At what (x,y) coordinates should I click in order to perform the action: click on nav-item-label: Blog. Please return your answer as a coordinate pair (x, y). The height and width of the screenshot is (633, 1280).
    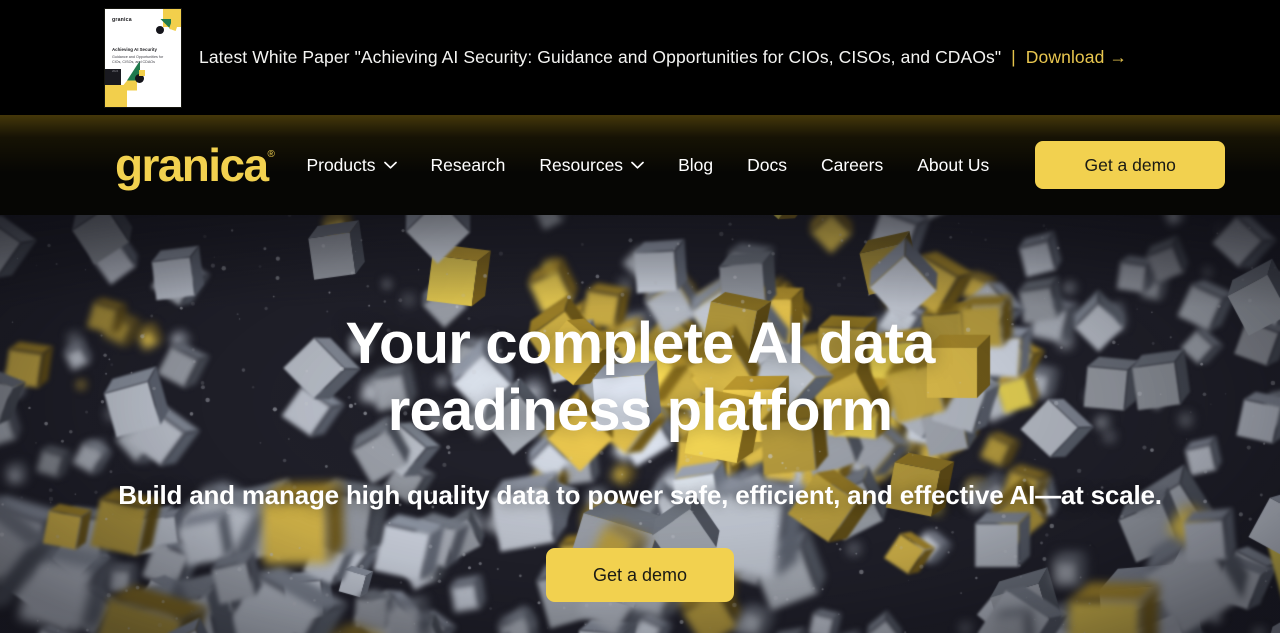
    Looking at the image, I should click on (696, 164).